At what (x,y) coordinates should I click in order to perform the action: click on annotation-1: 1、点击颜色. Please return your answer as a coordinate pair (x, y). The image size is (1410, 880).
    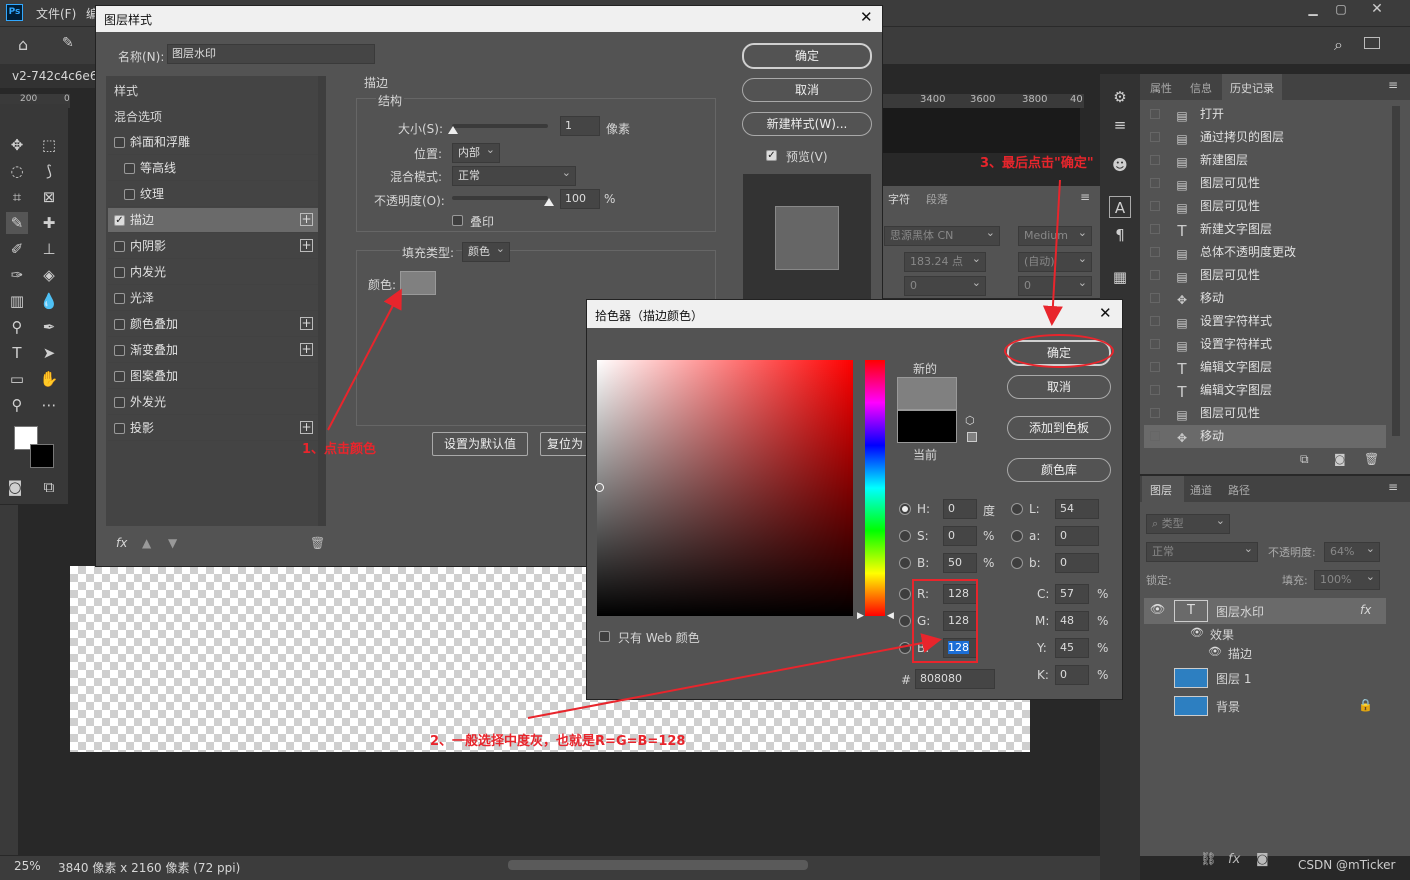
    Looking at the image, I should click on (339, 449).